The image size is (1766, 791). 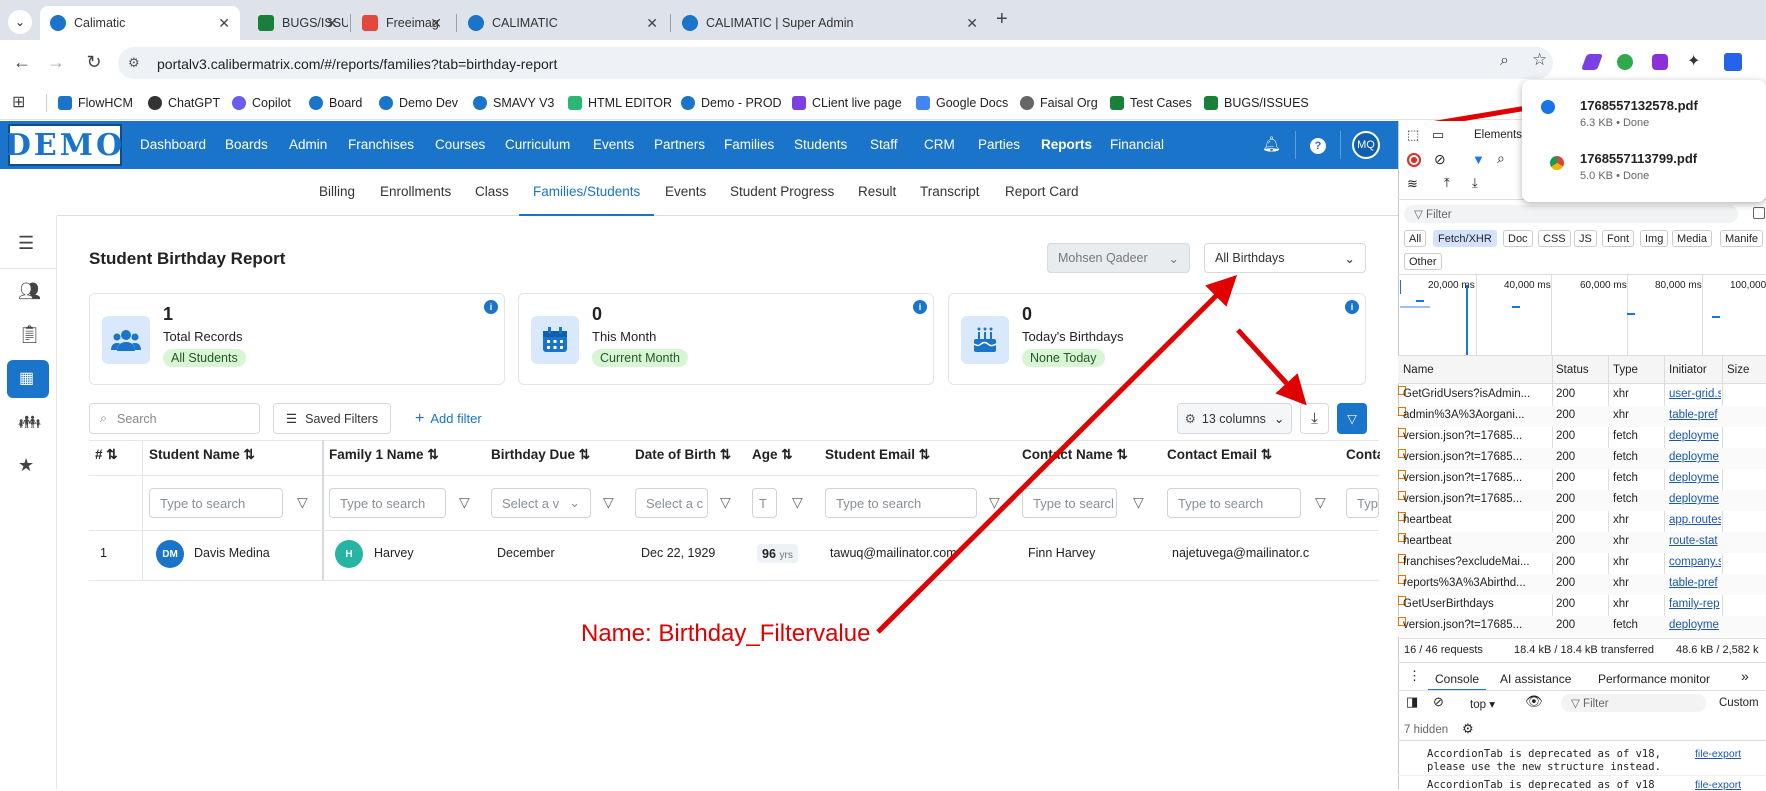 What do you see at coordinates (1585, 238) in the screenshot?
I see `chip-js: JS` at bounding box center [1585, 238].